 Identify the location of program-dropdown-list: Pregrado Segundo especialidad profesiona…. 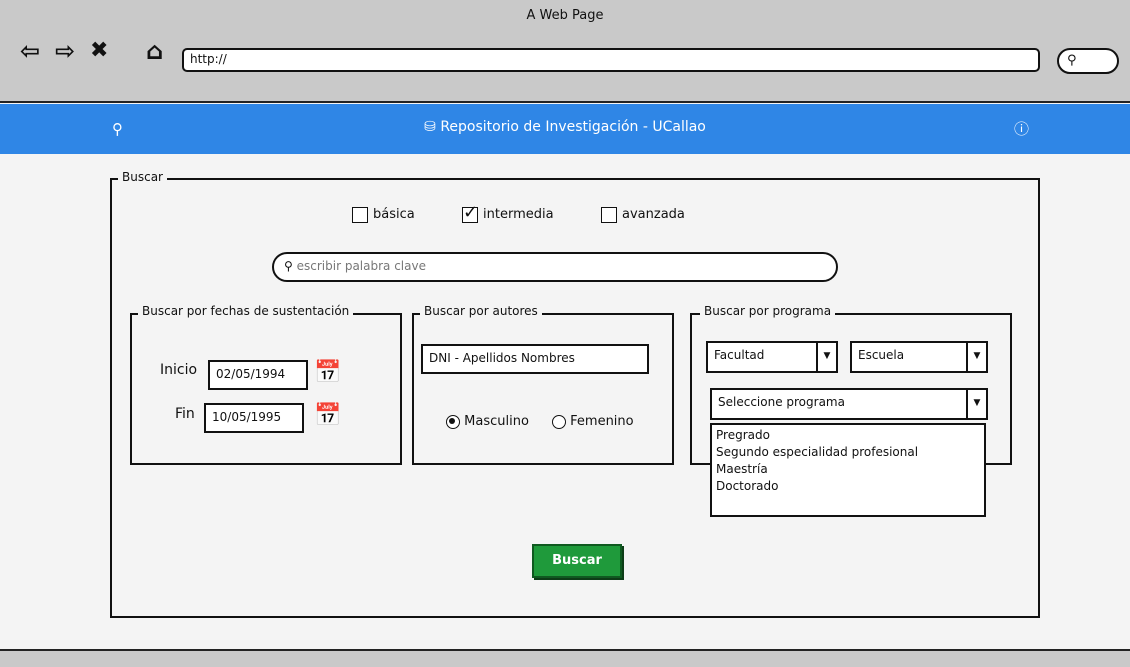
(848, 470).